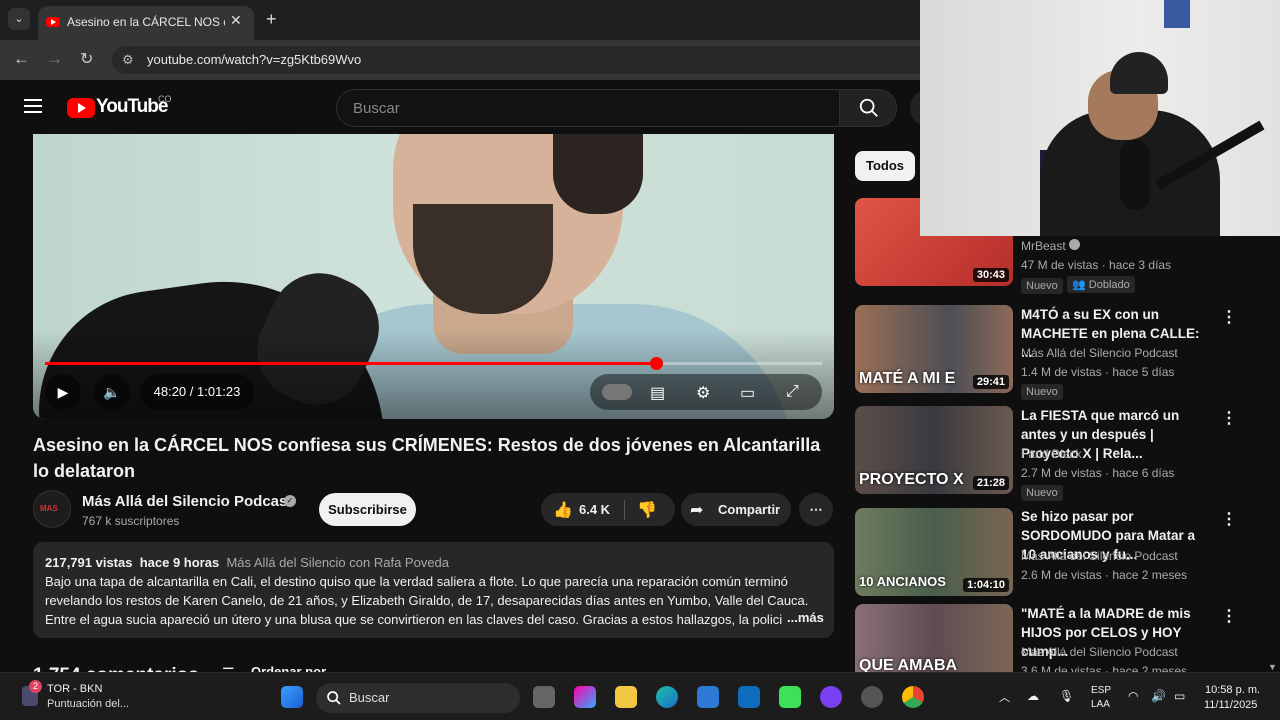 The height and width of the screenshot is (720, 1280). I want to click on search-icon, so click(868, 107).